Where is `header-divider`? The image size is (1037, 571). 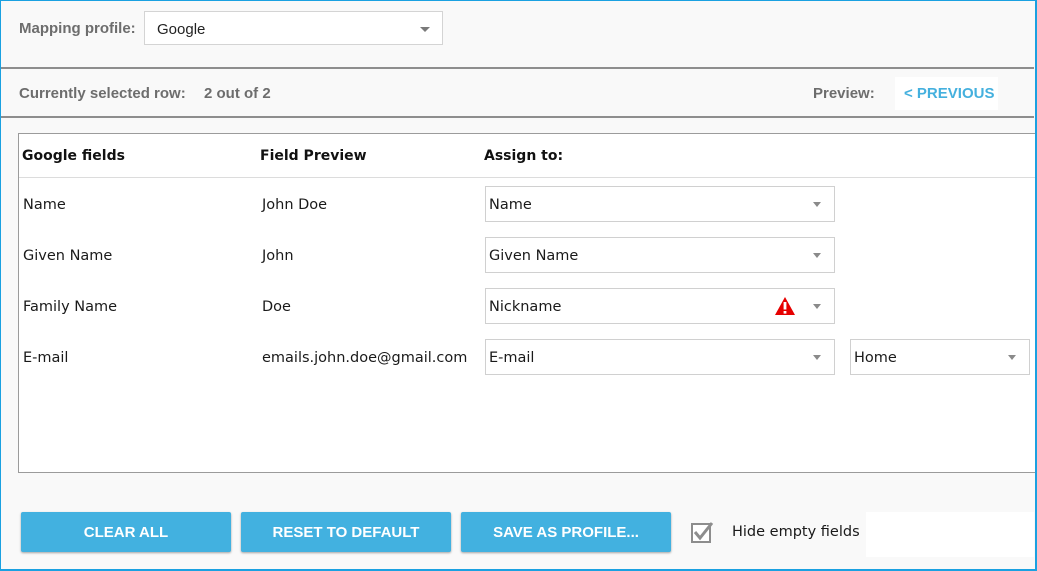 header-divider is located at coordinates (527, 177).